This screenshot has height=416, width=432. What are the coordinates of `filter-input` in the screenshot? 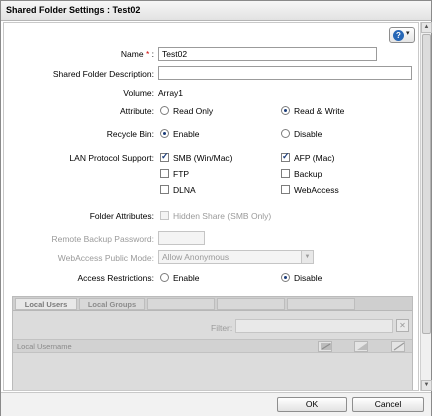 It's located at (314, 326).